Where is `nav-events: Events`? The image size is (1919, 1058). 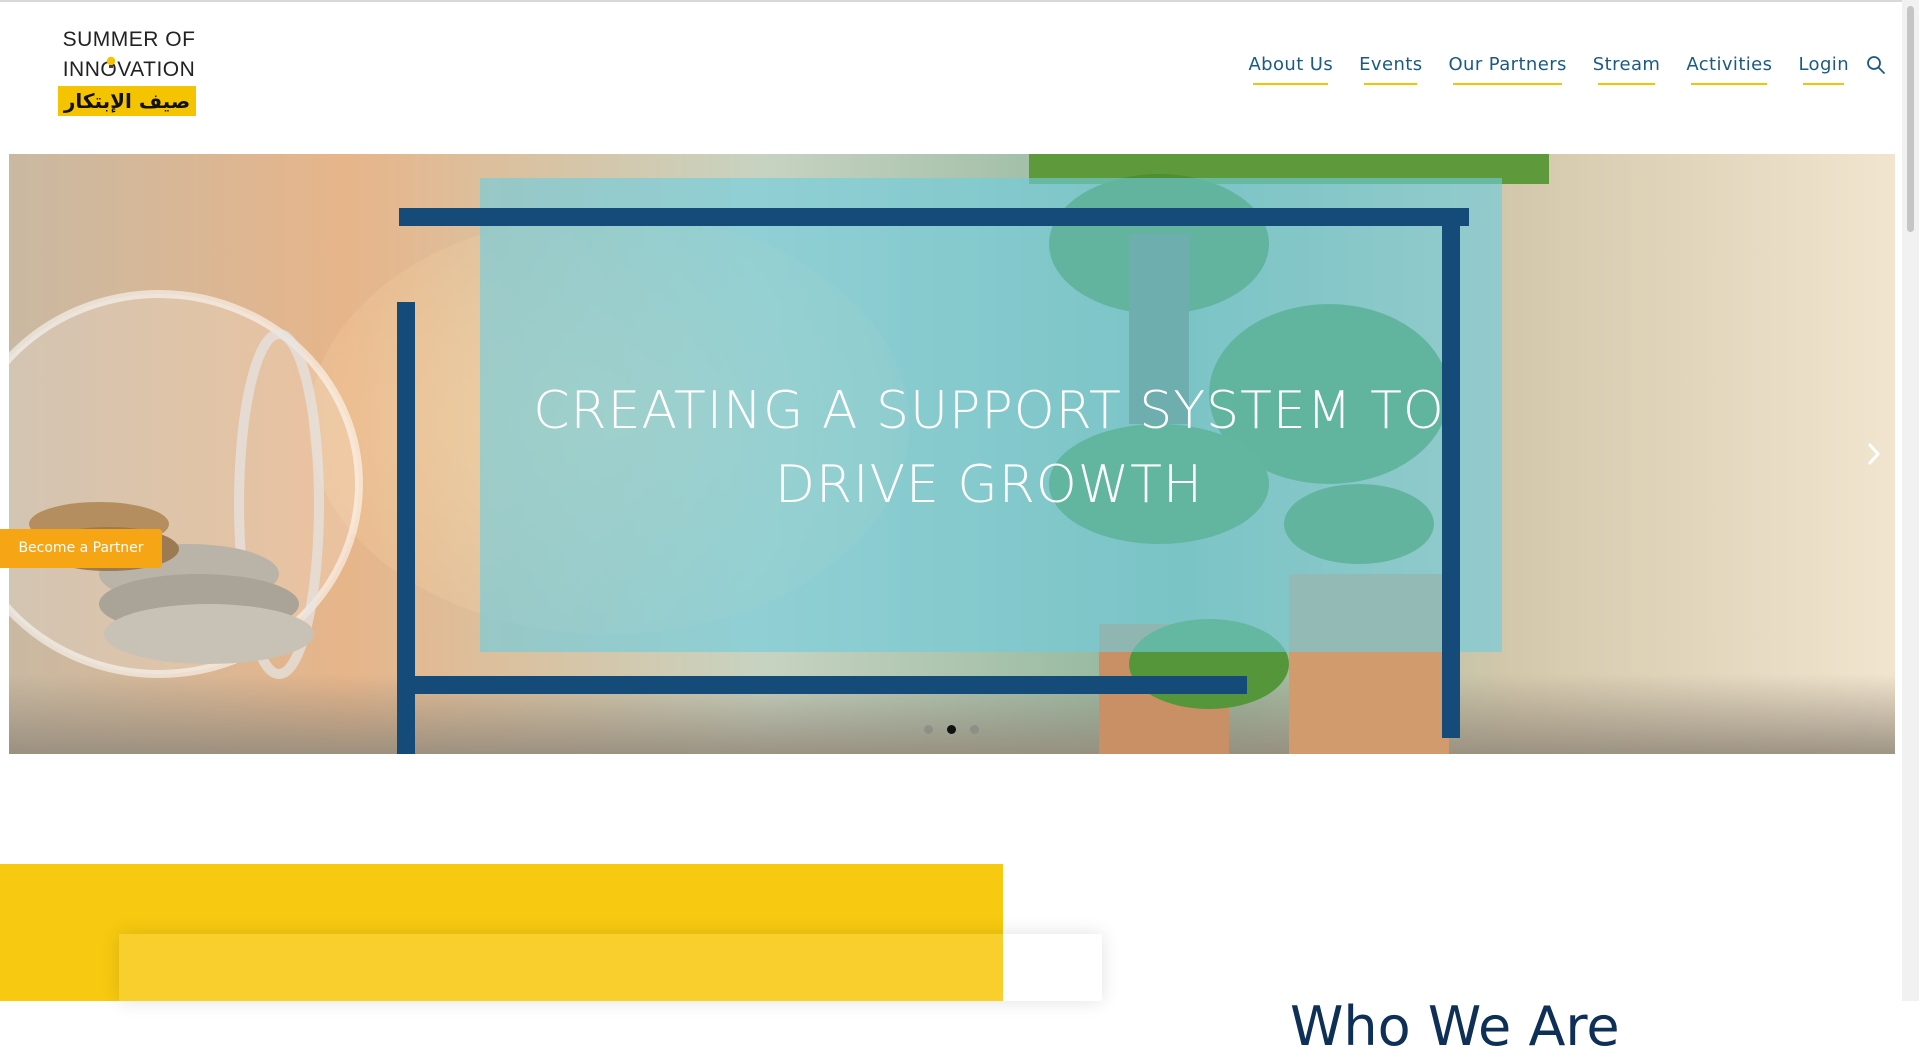 nav-events: Events is located at coordinates (1390, 69).